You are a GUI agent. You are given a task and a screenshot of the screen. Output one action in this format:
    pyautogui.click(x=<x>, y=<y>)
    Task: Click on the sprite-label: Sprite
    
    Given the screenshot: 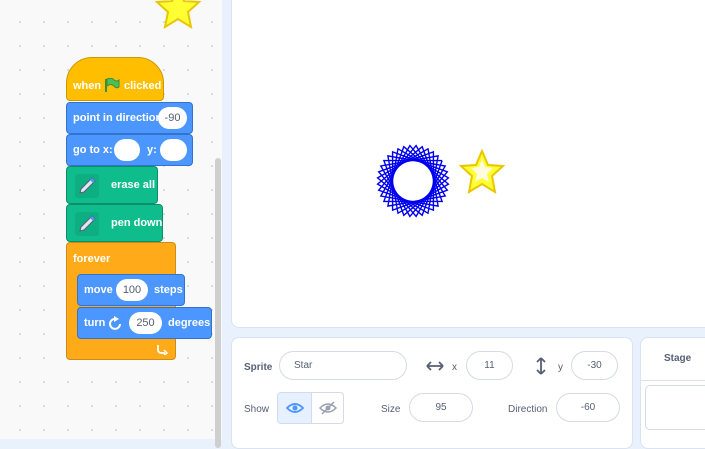 What is the action you would take?
    pyautogui.click(x=258, y=367)
    